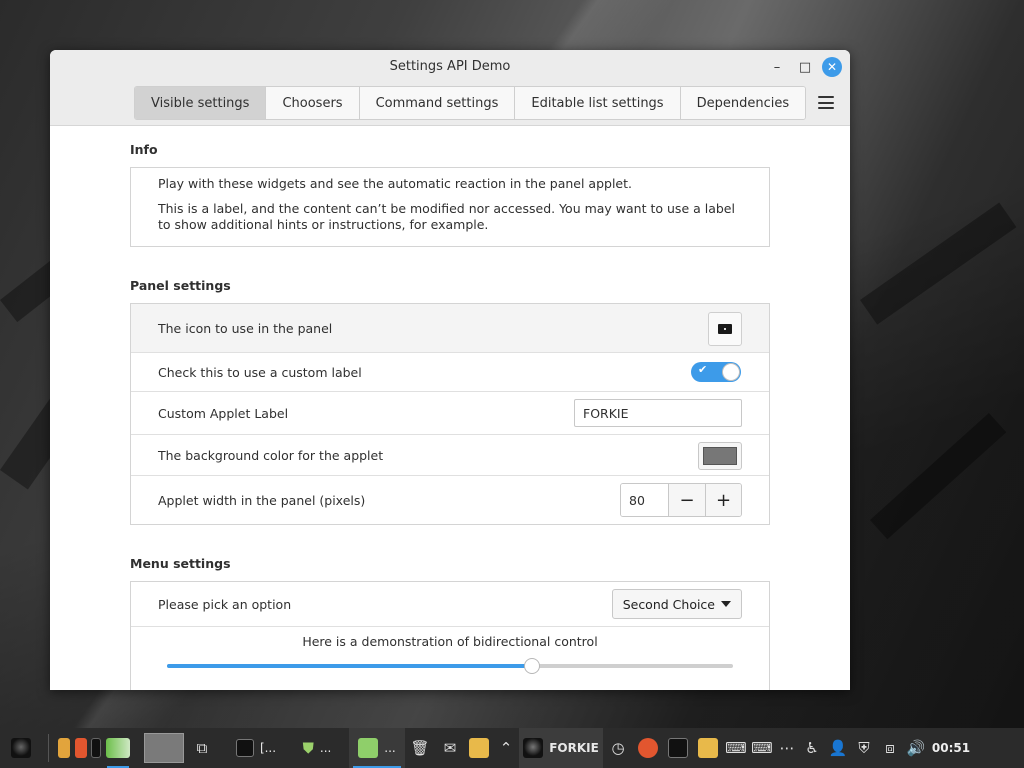 This screenshot has width=1024, height=768. What do you see at coordinates (658, 413) in the screenshot?
I see `custom-applet-label-input: FORKIE` at bounding box center [658, 413].